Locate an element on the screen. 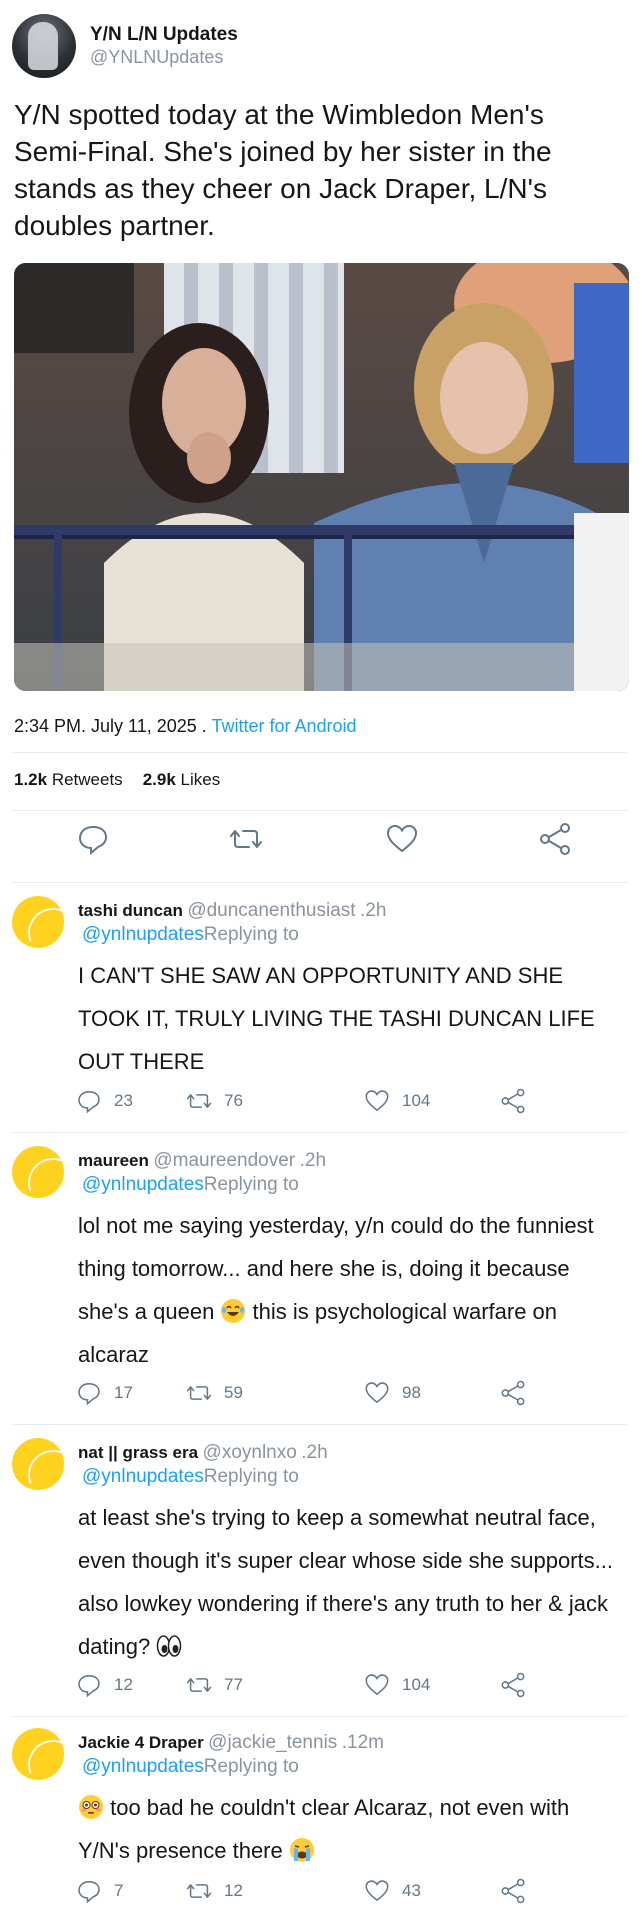 The height and width of the screenshot is (1920, 642). retweets-count: 1.2k is located at coordinates (31, 779).